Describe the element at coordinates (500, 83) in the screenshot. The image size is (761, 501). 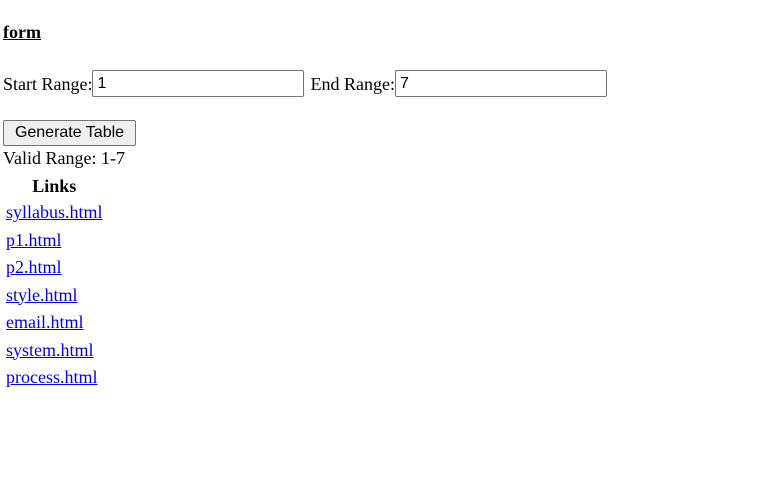
I see `end-range-input` at that location.